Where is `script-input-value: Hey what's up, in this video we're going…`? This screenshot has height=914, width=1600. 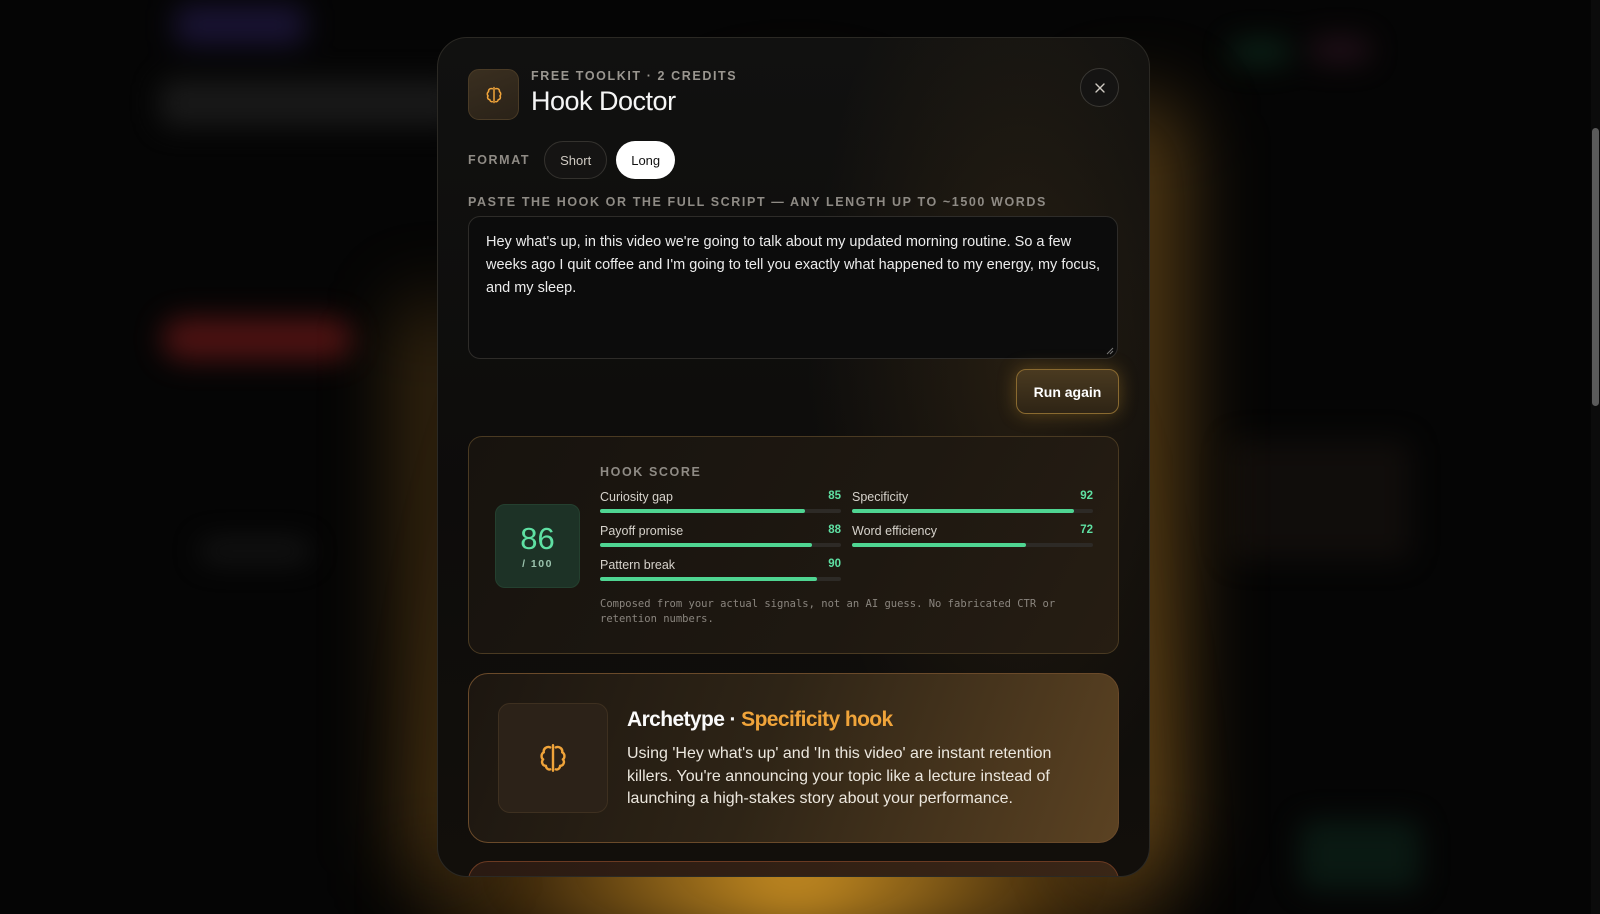 script-input-value: Hey what's up, in this video we're going… is located at coordinates (793, 265).